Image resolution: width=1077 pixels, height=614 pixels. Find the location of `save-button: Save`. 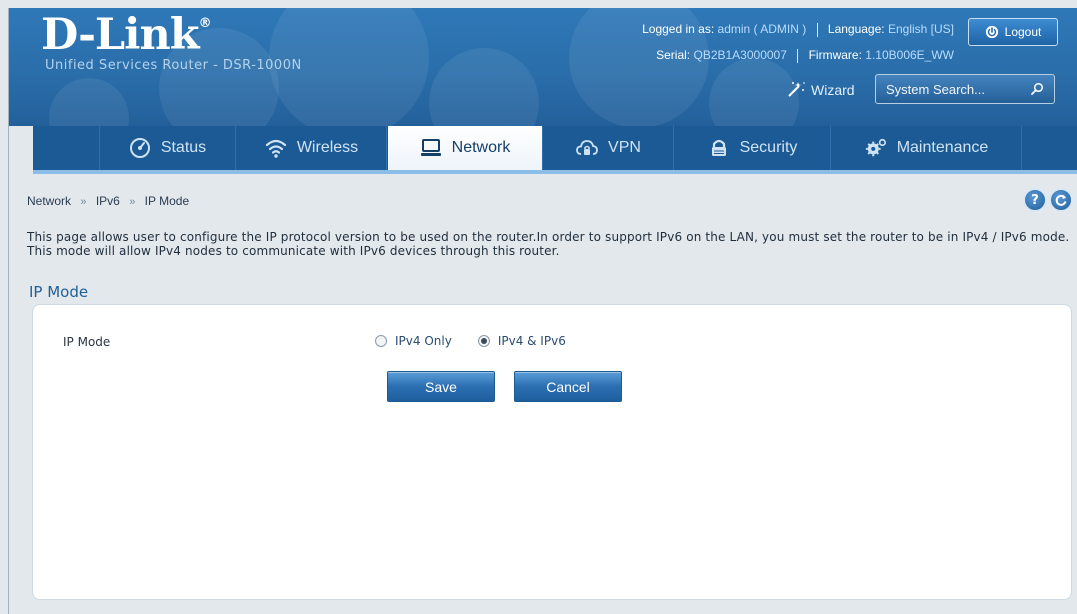

save-button: Save is located at coordinates (441, 386).